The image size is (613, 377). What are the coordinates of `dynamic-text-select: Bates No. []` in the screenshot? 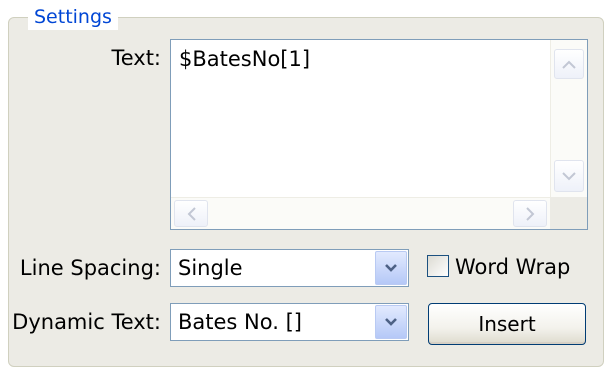 It's located at (289, 322).